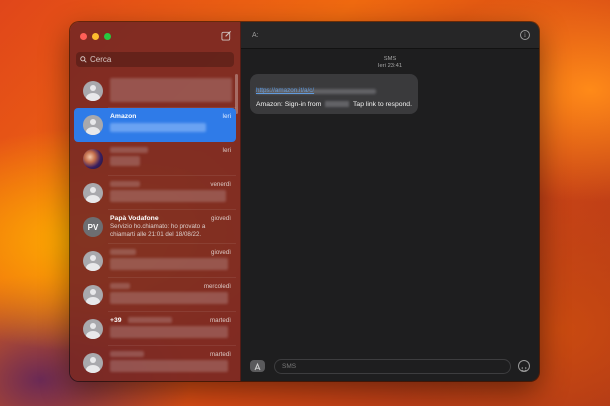 The width and height of the screenshot is (610, 406). I want to click on message-input: SMS, so click(392, 366).